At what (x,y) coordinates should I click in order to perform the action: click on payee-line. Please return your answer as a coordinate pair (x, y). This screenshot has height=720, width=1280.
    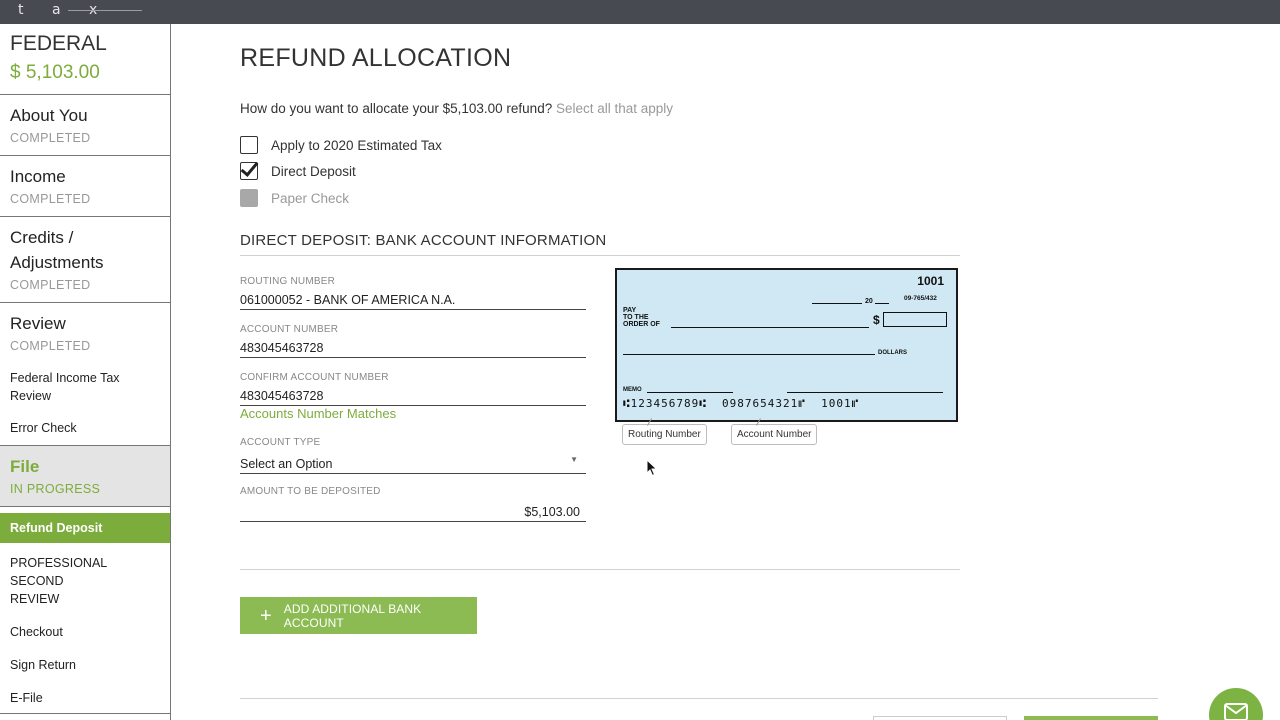
    Looking at the image, I should click on (770, 327).